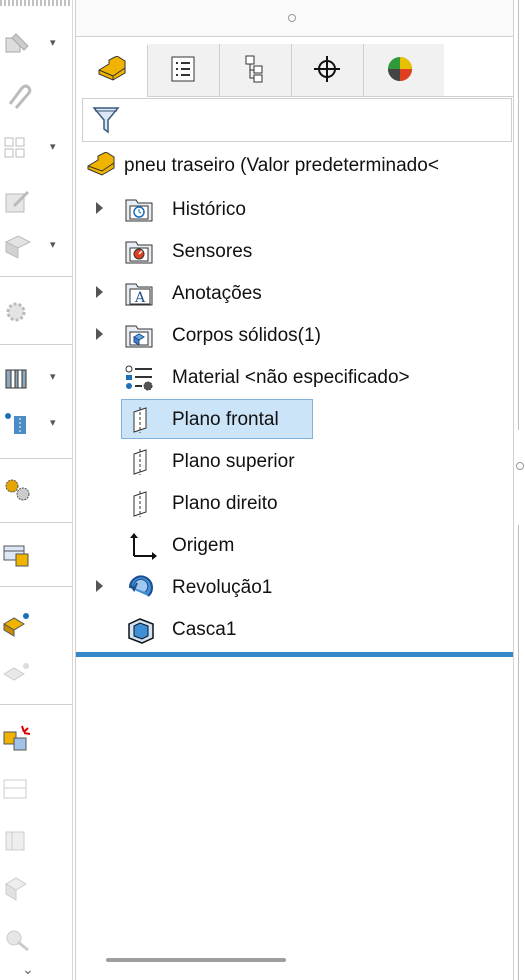  What do you see at coordinates (36, 44) in the screenshot?
I see `sketch-button: ▾` at bounding box center [36, 44].